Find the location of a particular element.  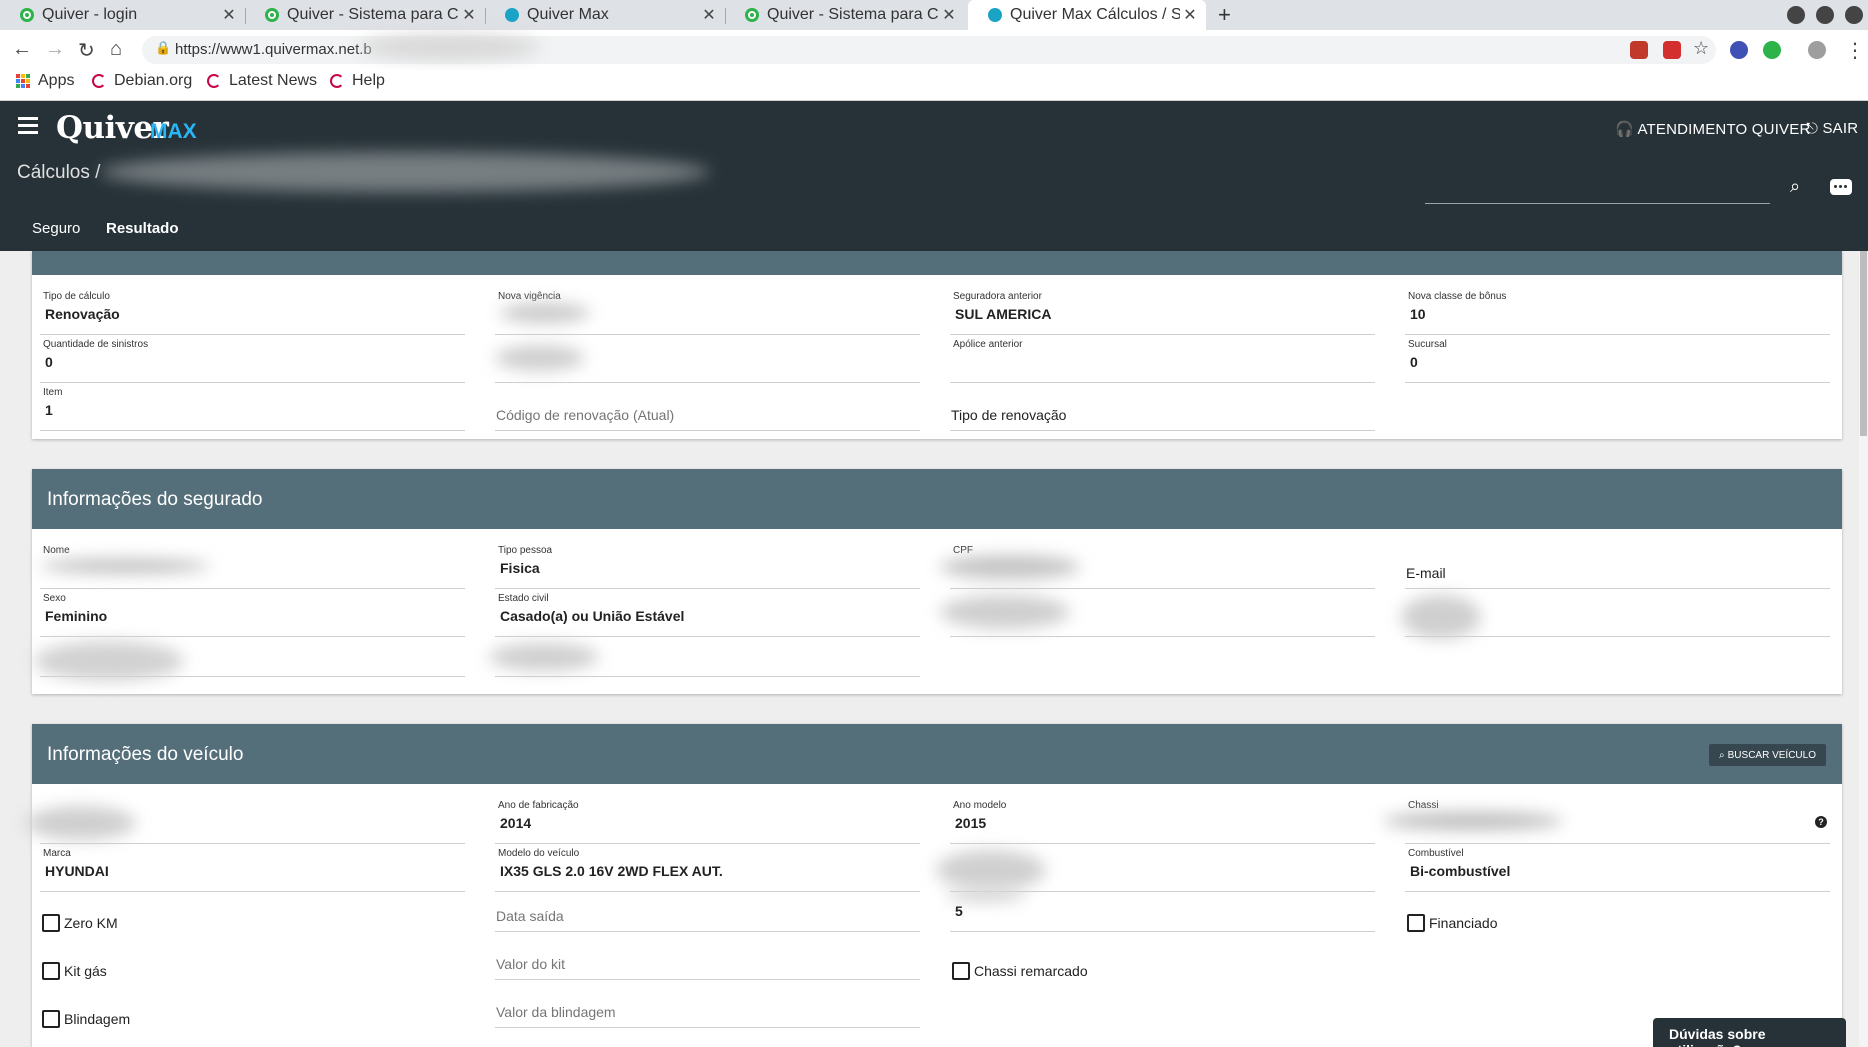

url-text: https://www1.quivermax.net.b is located at coordinates (273, 49).